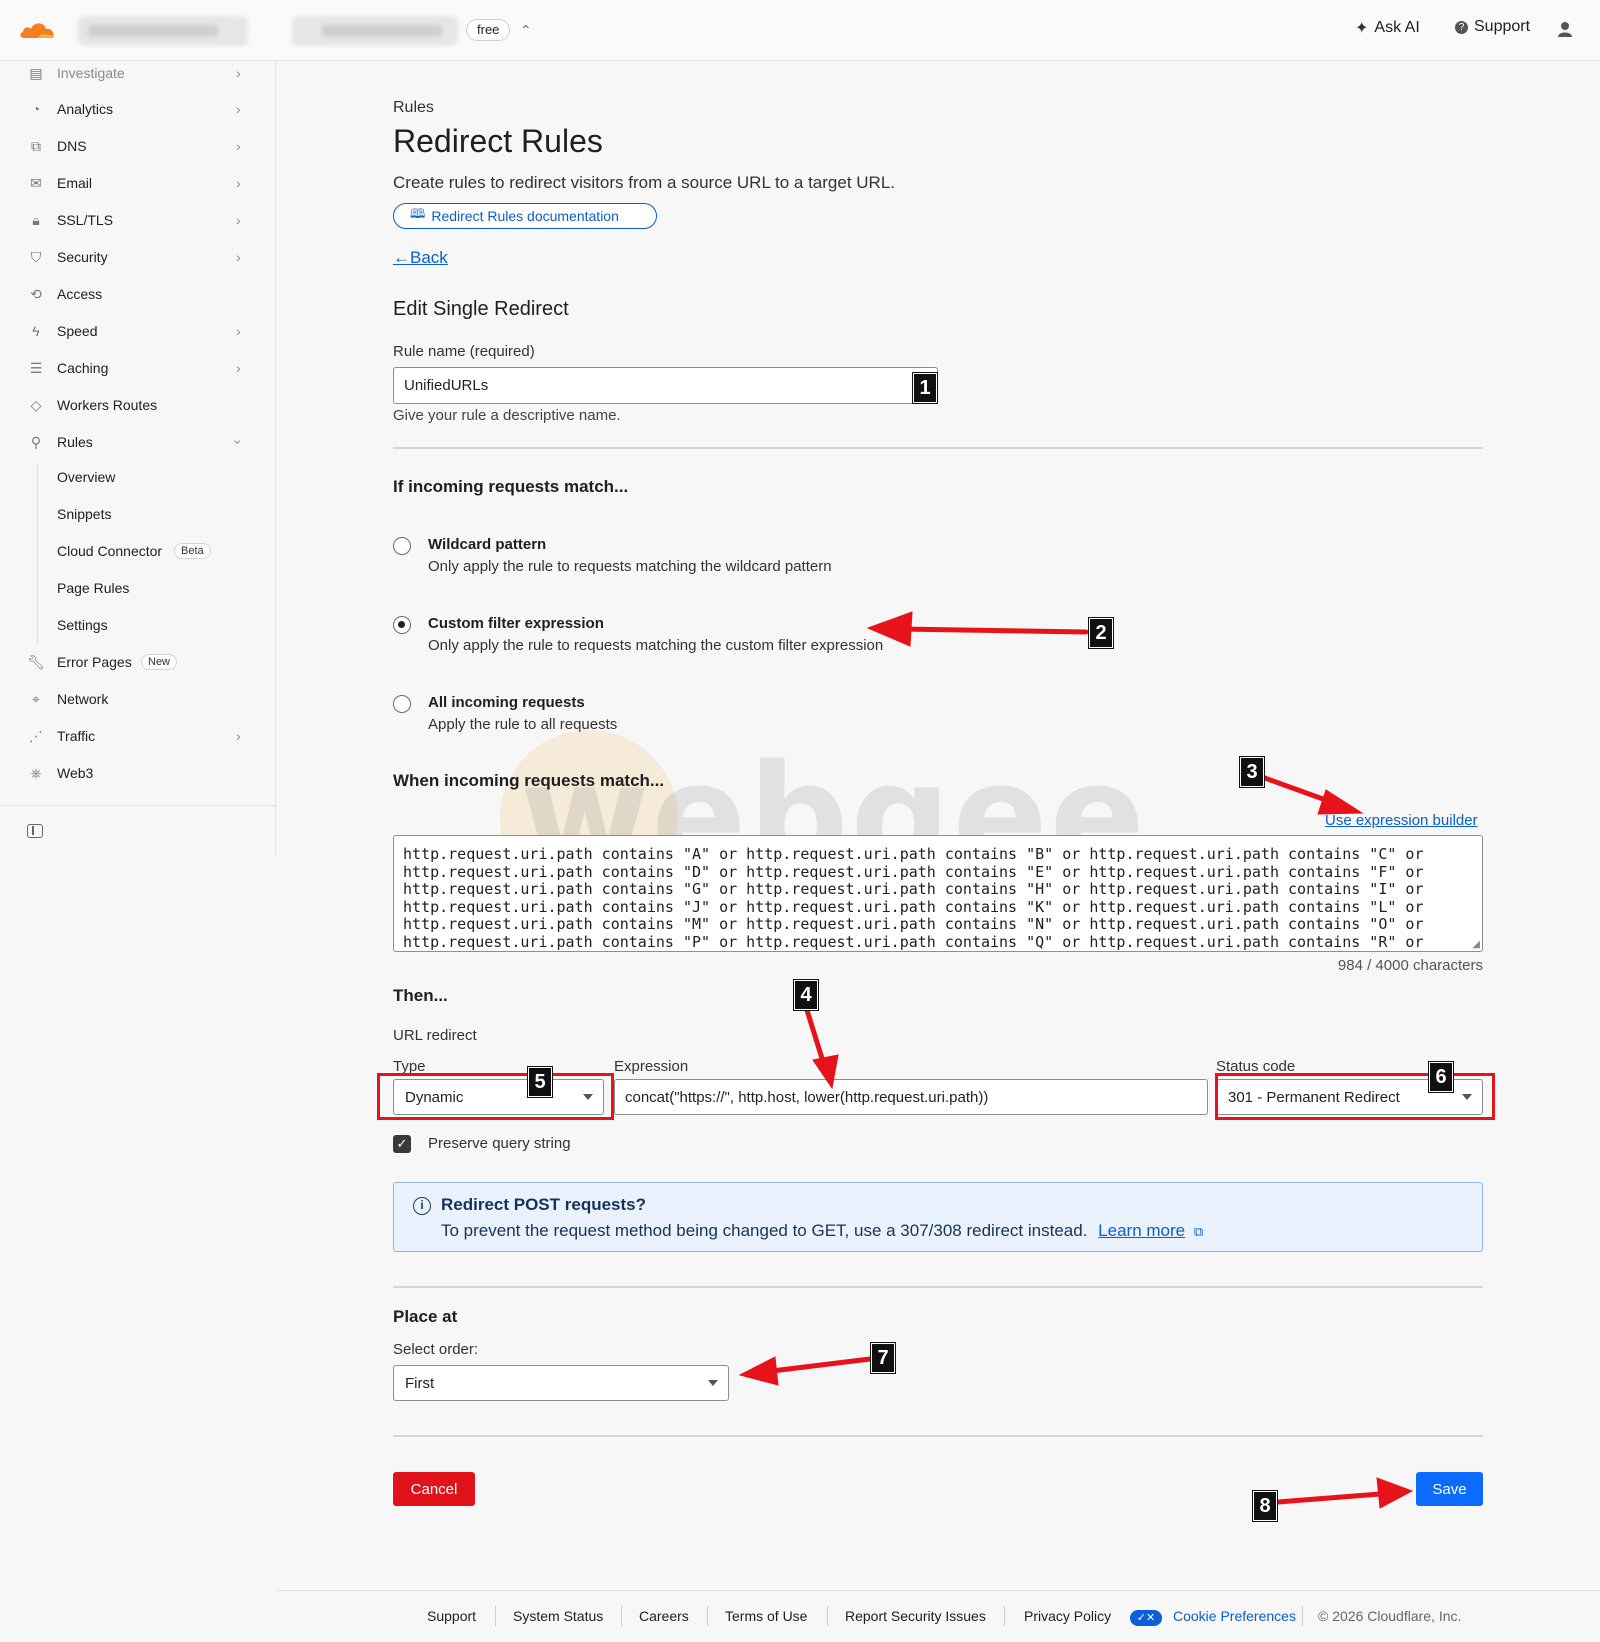 This screenshot has height=1642, width=1600. What do you see at coordinates (664, 1616) in the screenshot?
I see `footer-link-careers: Careers` at bounding box center [664, 1616].